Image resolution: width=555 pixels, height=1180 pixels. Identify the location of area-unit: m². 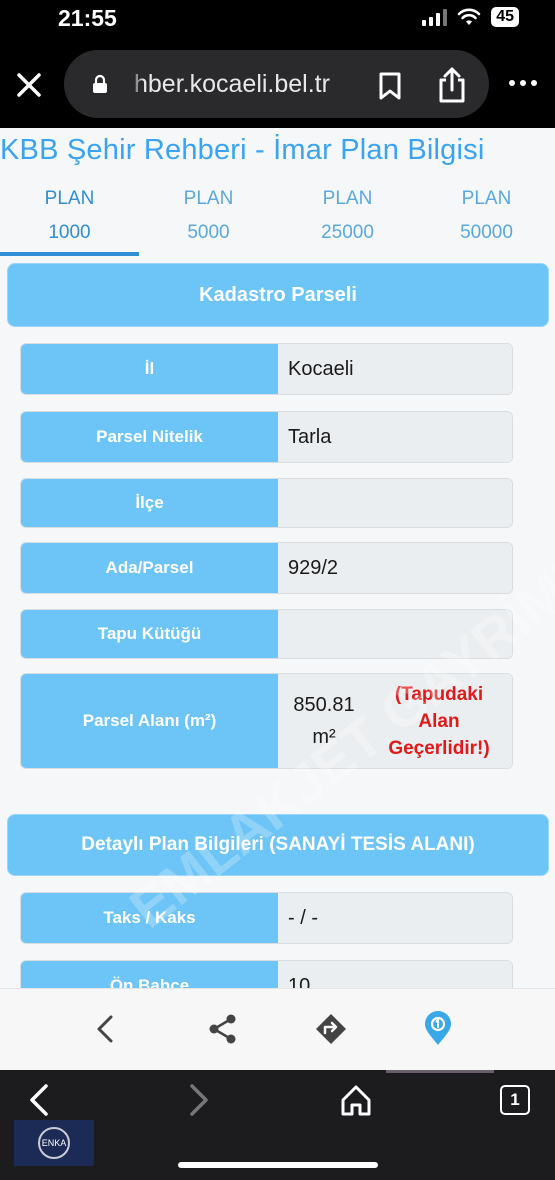
(324, 737).